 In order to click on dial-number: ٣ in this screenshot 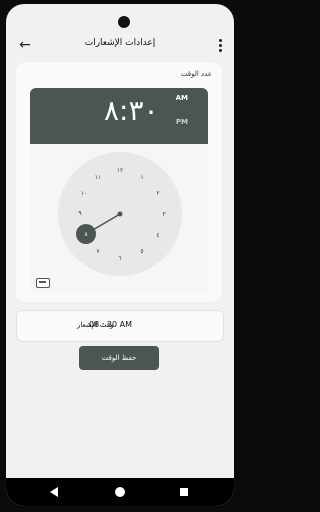, I will do `click(164, 214)`.